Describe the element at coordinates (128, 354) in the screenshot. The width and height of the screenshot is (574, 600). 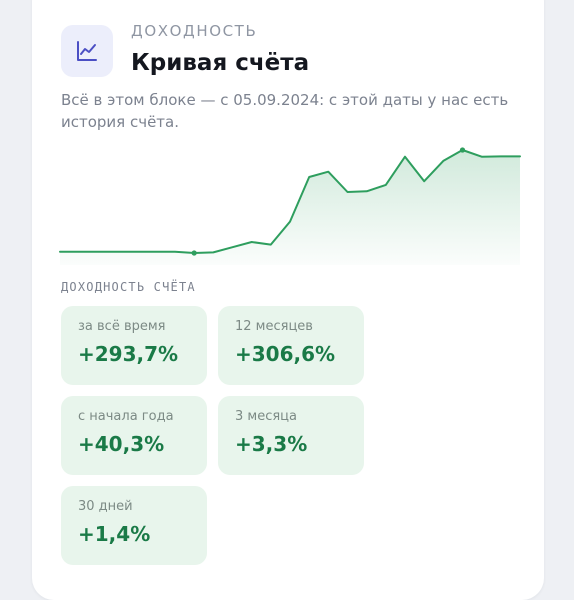
I see `metric-value: +293,7%` at that location.